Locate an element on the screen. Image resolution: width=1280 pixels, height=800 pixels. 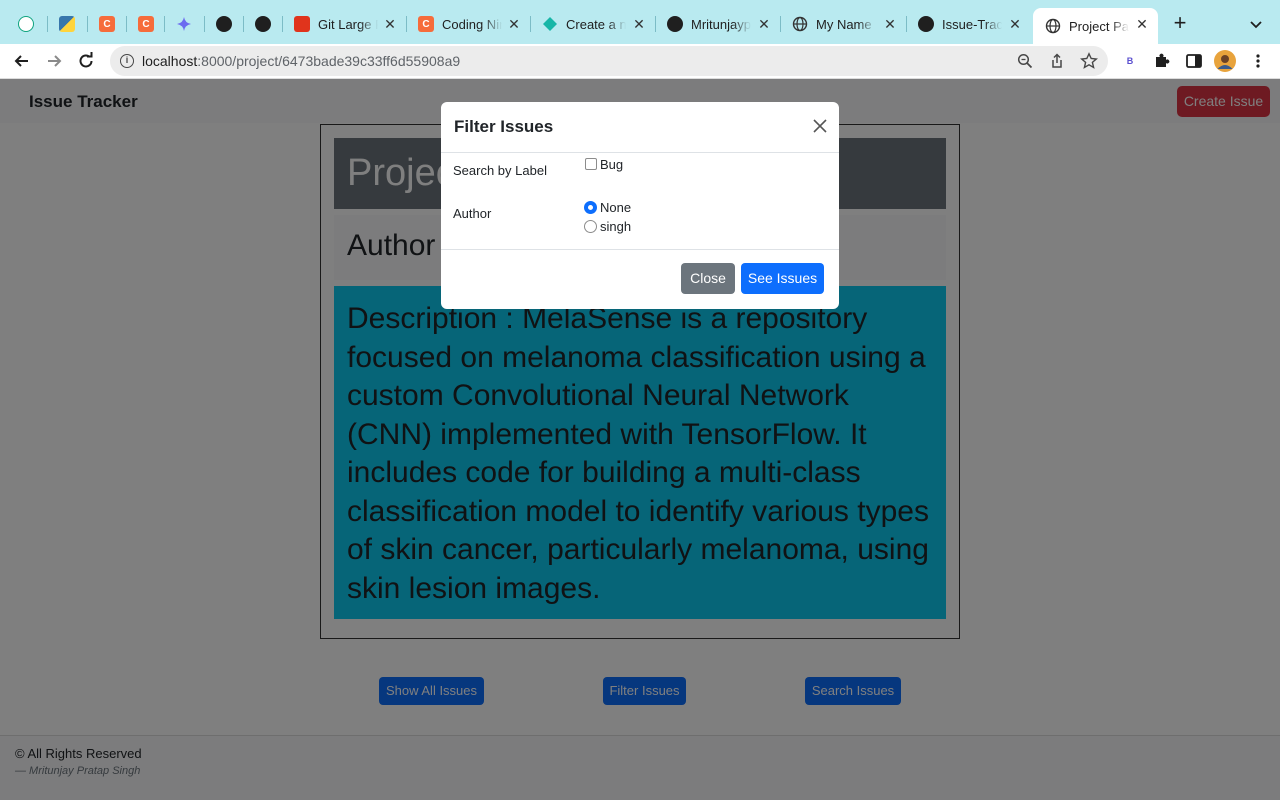
info-icon: i is located at coordinates (127, 61).